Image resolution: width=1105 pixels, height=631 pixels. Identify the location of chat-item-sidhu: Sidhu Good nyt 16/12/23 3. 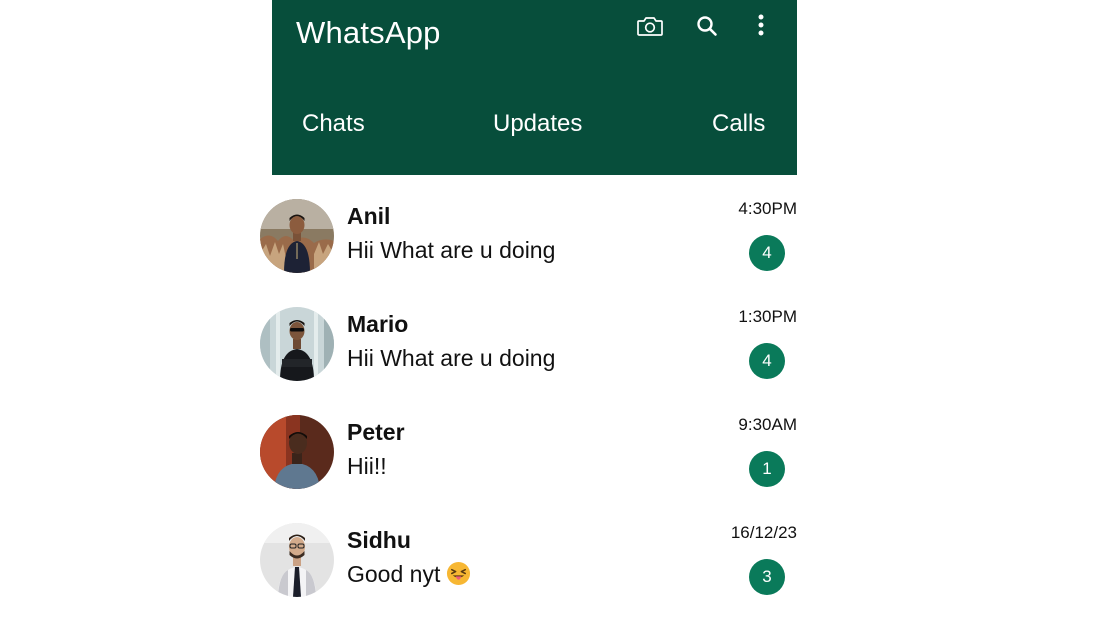
(528, 573).